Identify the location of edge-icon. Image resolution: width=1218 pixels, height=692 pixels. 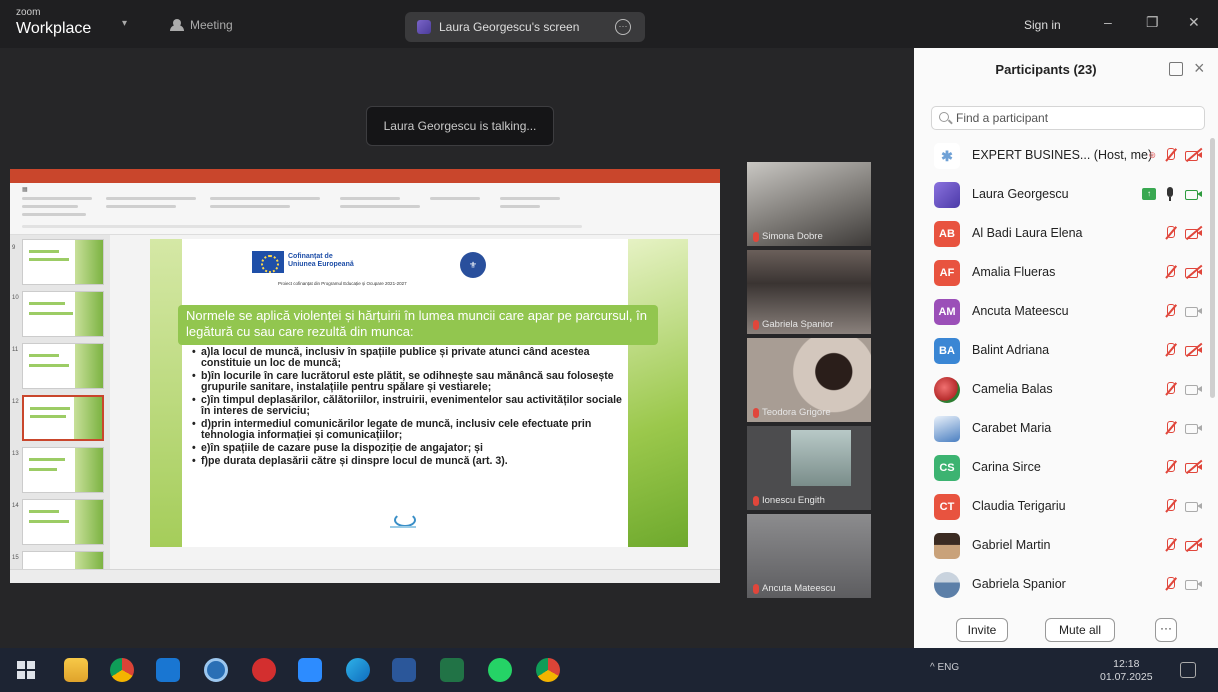
(358, 670).